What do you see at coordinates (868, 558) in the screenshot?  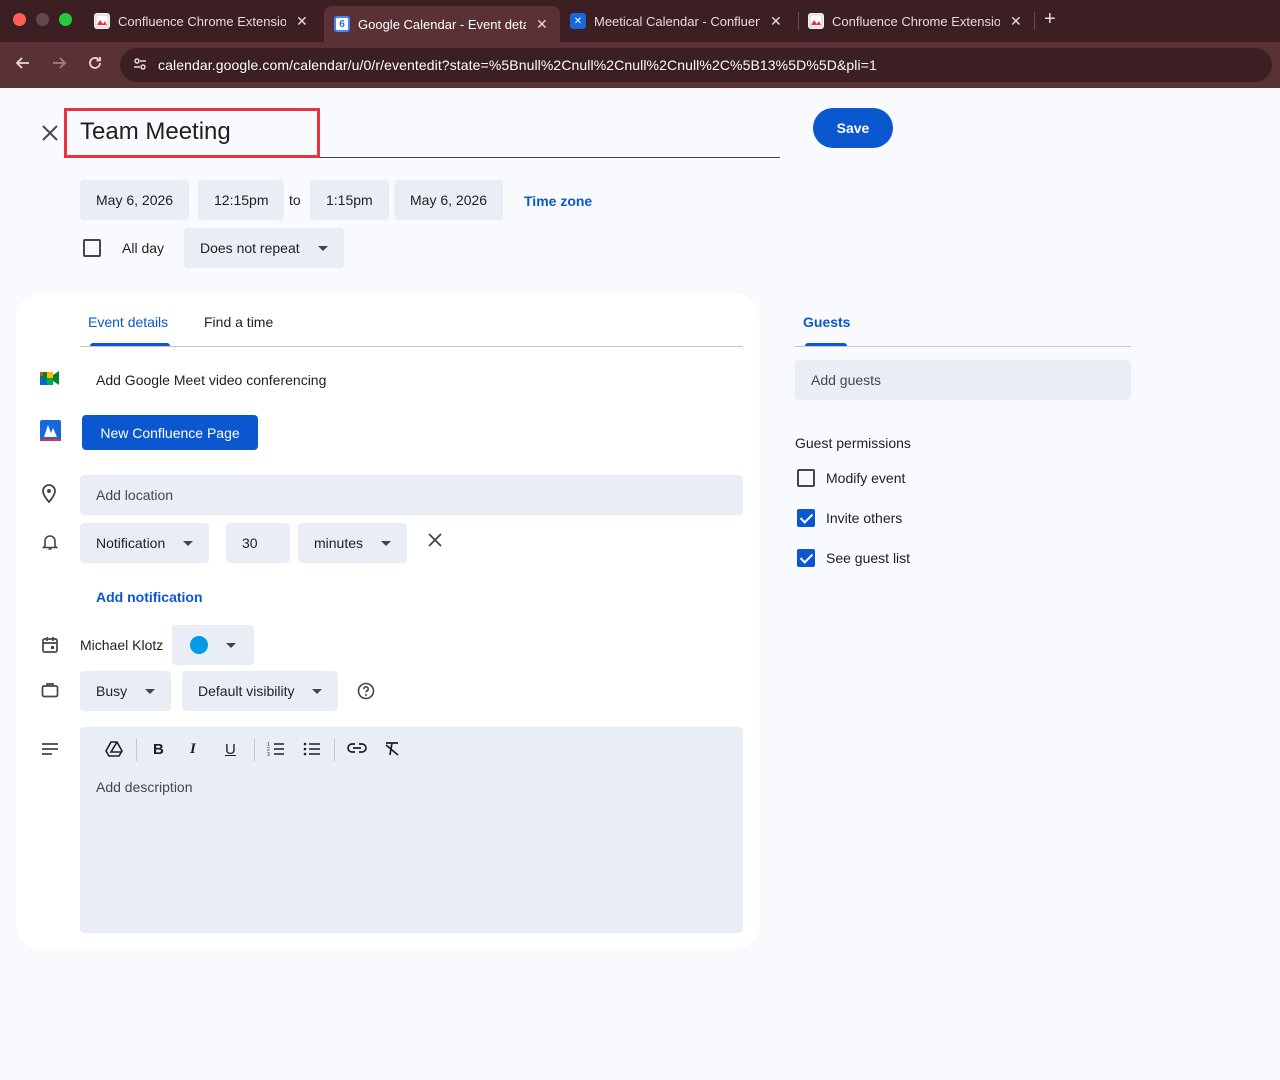 I see `see-guest-list-label: See guest list` at bounding box center [868, 558].